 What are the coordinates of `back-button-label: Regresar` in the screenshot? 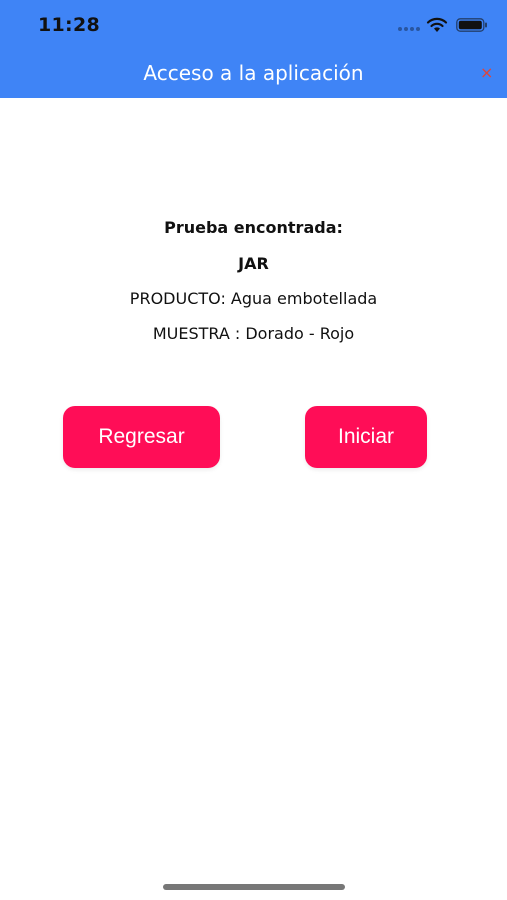 It's located at (141, 436).